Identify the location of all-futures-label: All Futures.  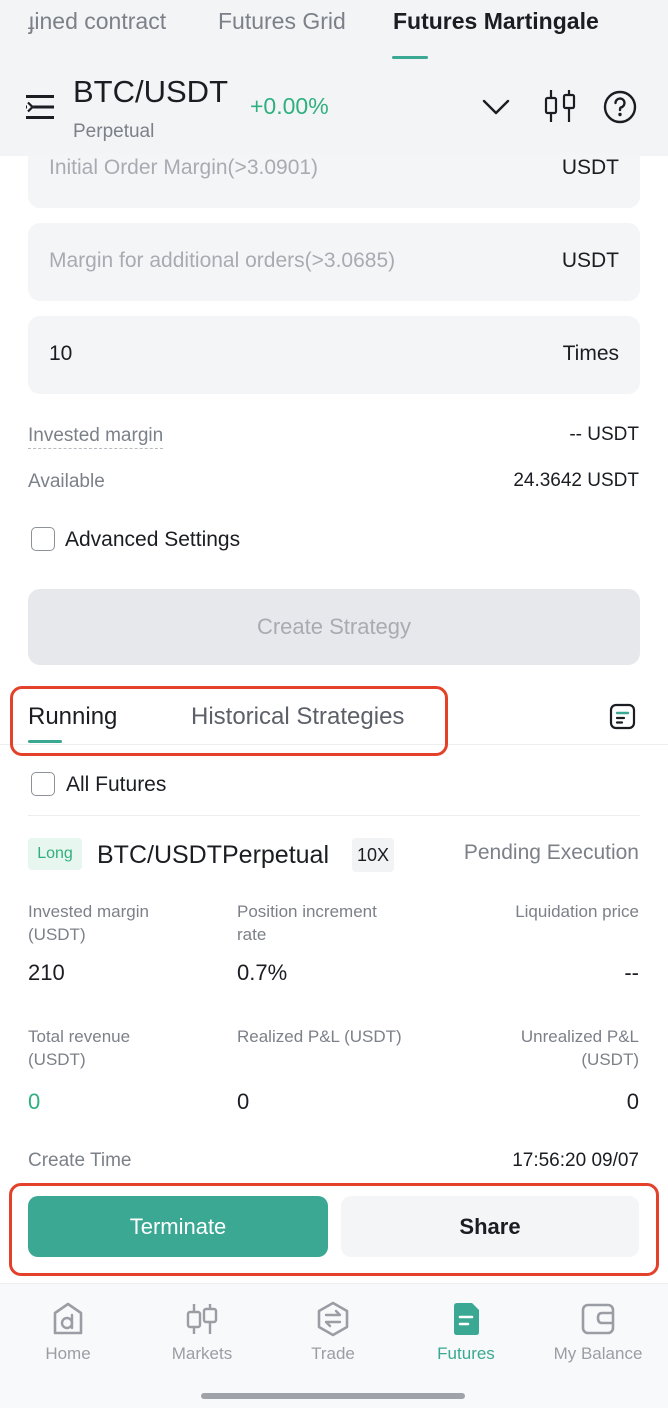
(116, 785).